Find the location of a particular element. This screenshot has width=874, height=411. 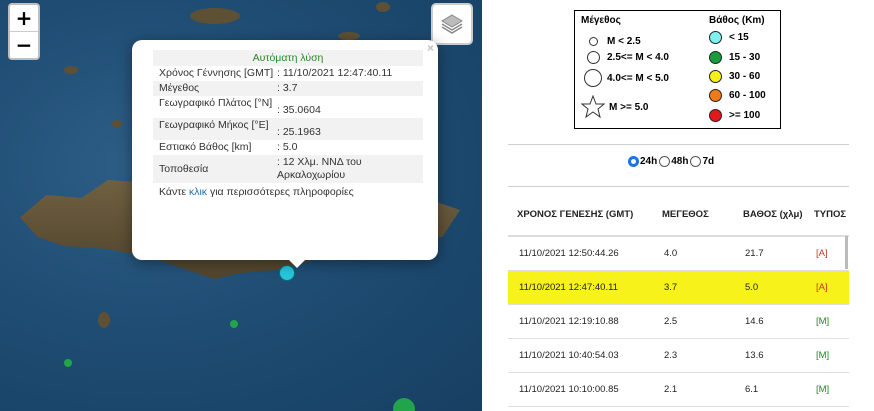

cell-magnitude: 4.0 is located at coordinates (693, 253).